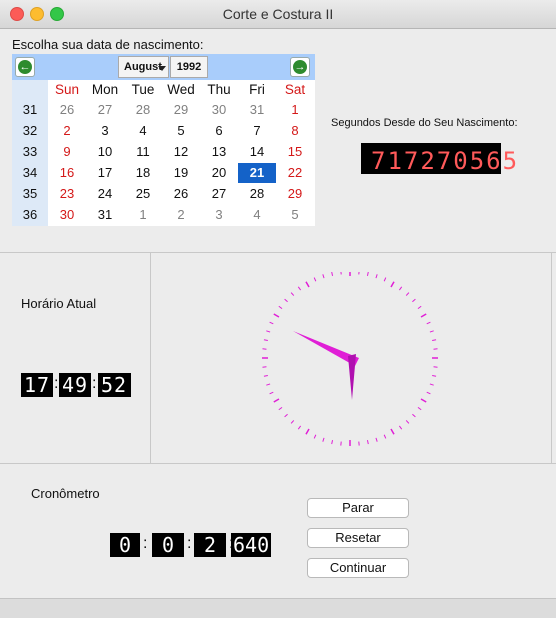  Describe the element at coordinates (65, 493) in the screenshot. I see `stopwatch-label: Cronômetro` at that location.